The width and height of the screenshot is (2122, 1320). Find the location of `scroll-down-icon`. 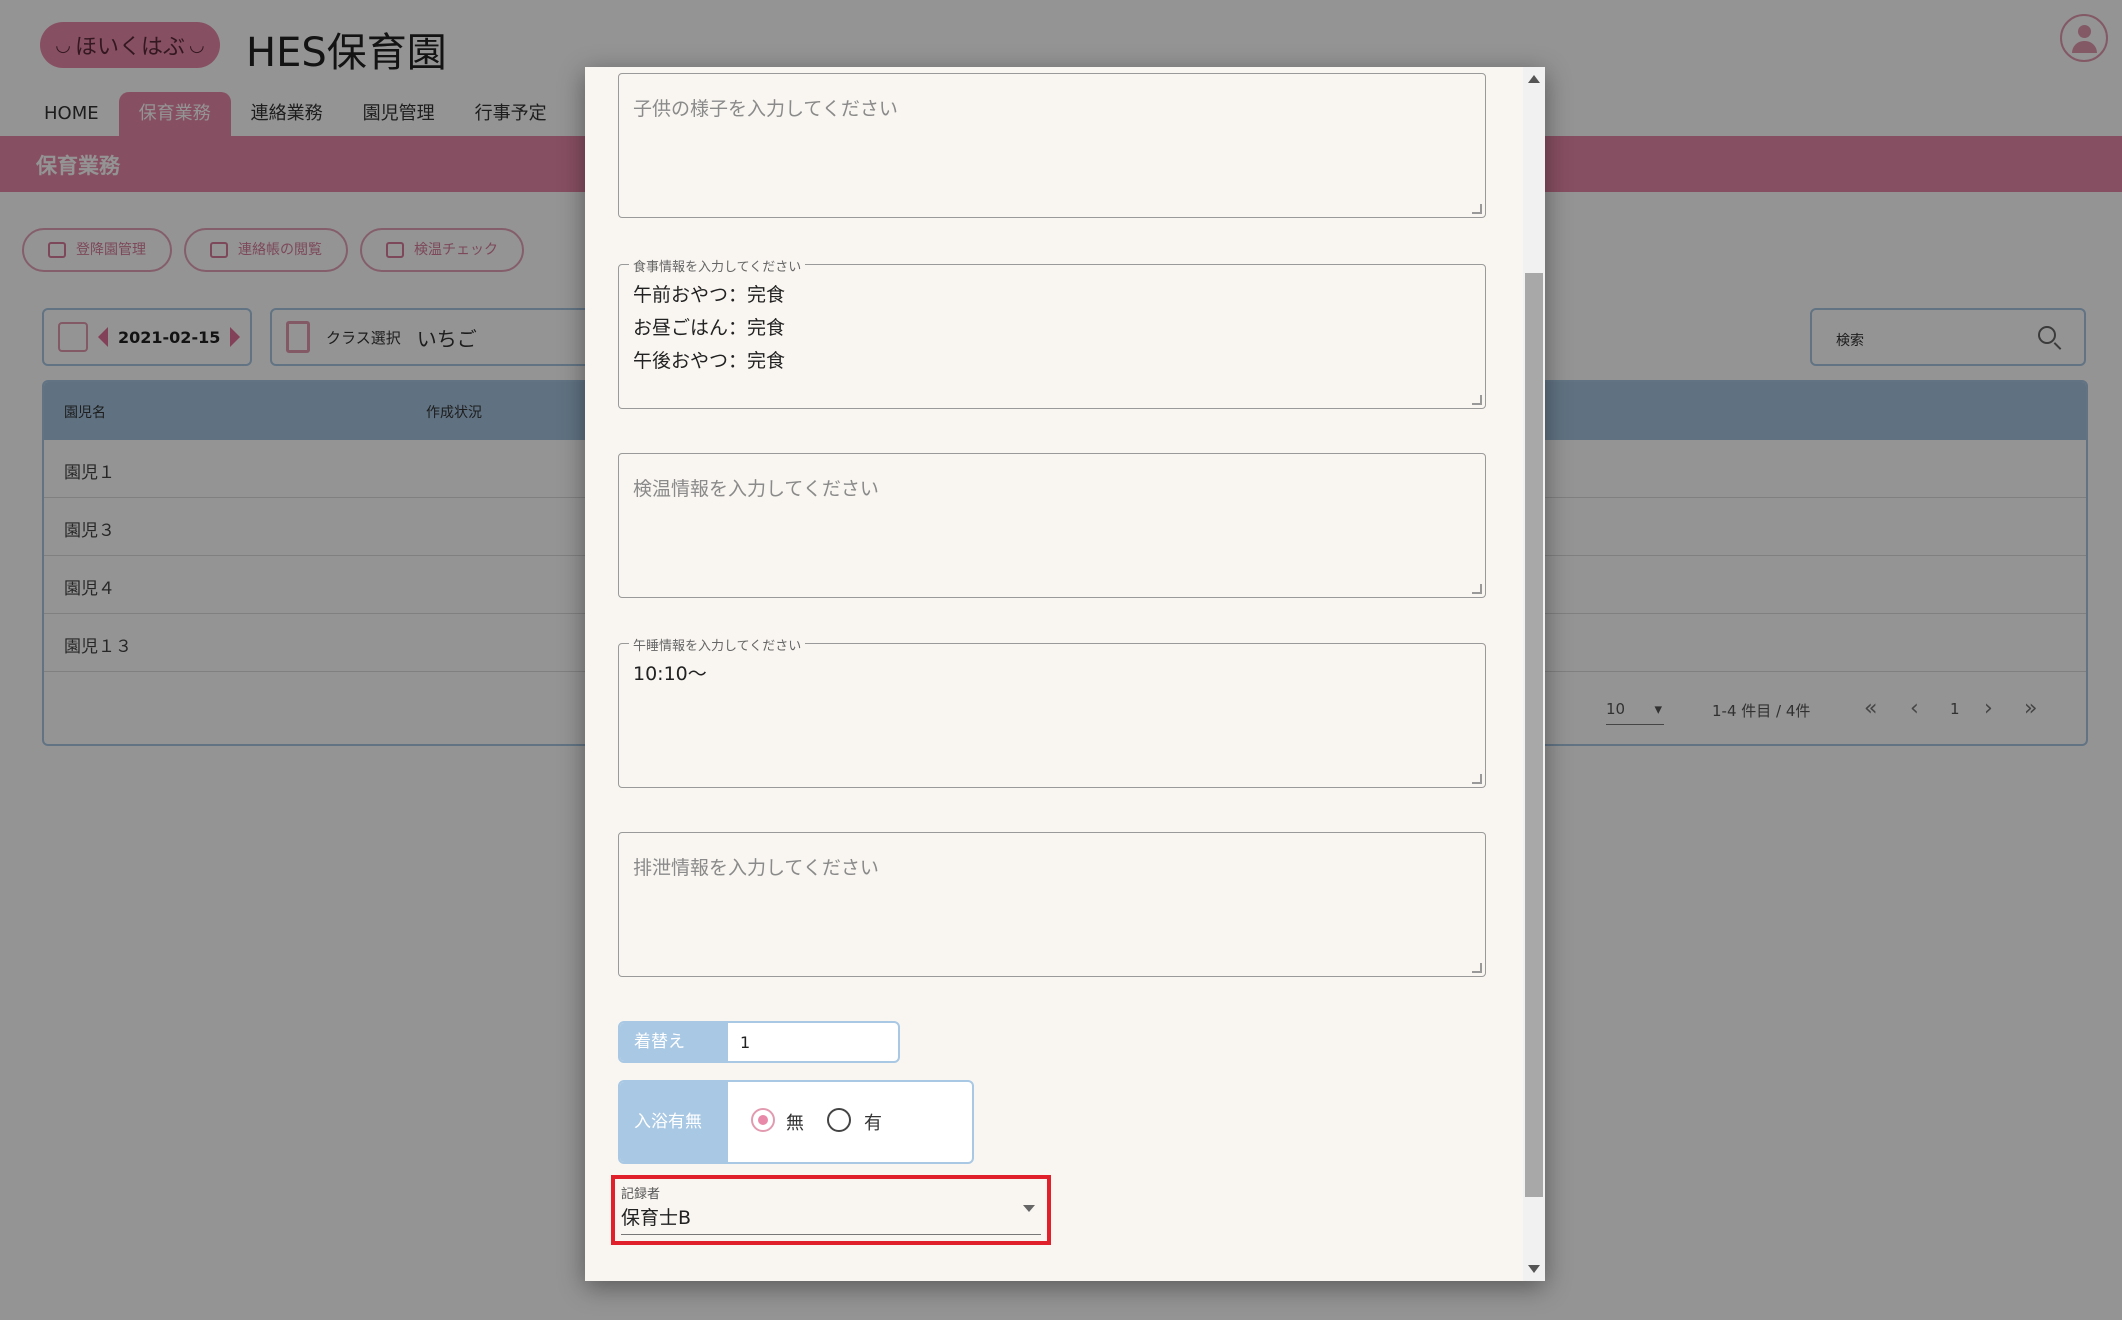

scroll-down-icon is located at coordinates (1534, 1269).